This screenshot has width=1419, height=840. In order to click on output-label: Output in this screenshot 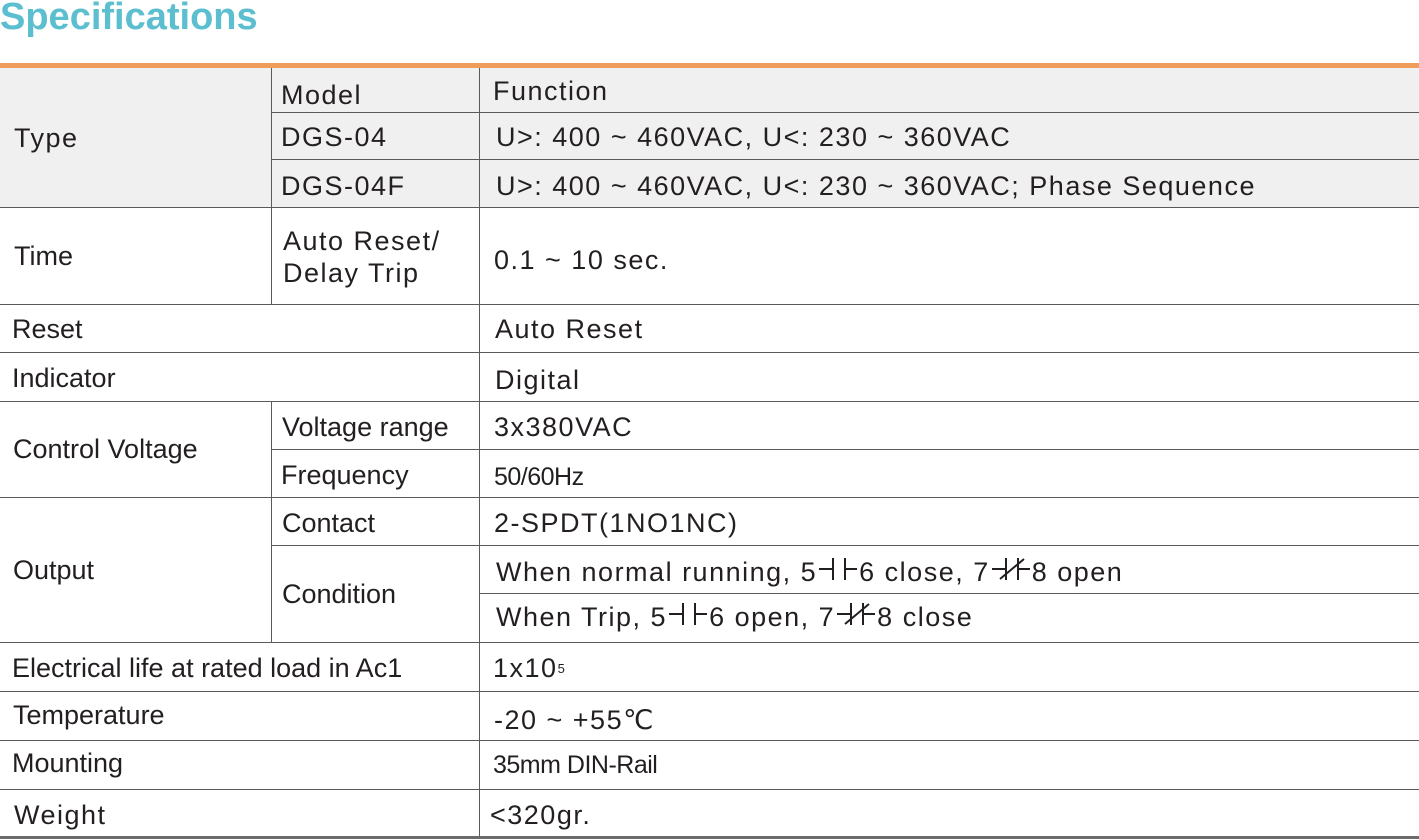, I will do `click(54, 569)`.